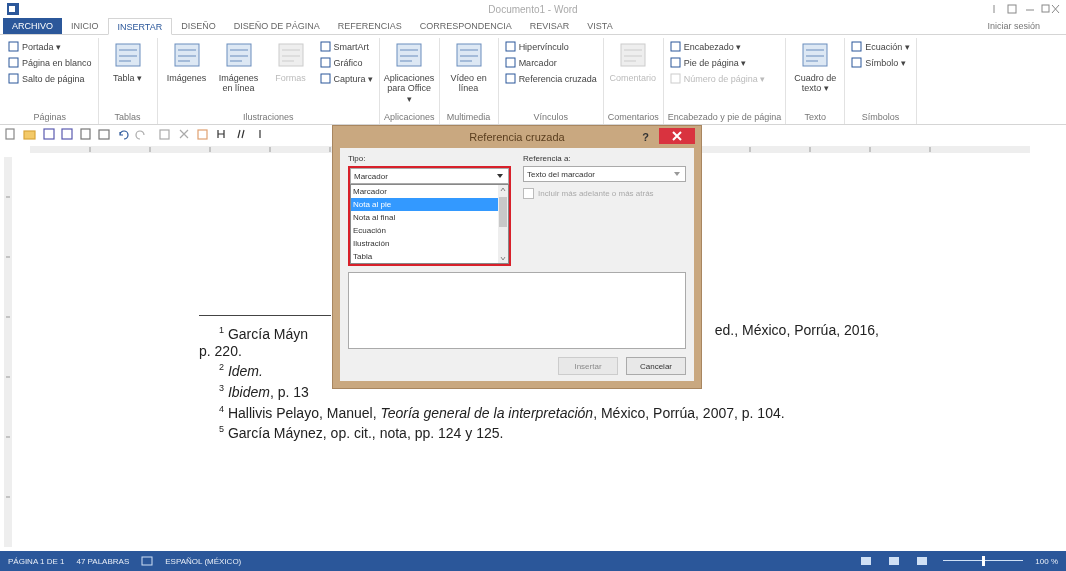 The image size is (1066, 571). Describe the element at coordinates (550, 62) in the screenshot. I see `ribbon-button: Marcador` at that location.